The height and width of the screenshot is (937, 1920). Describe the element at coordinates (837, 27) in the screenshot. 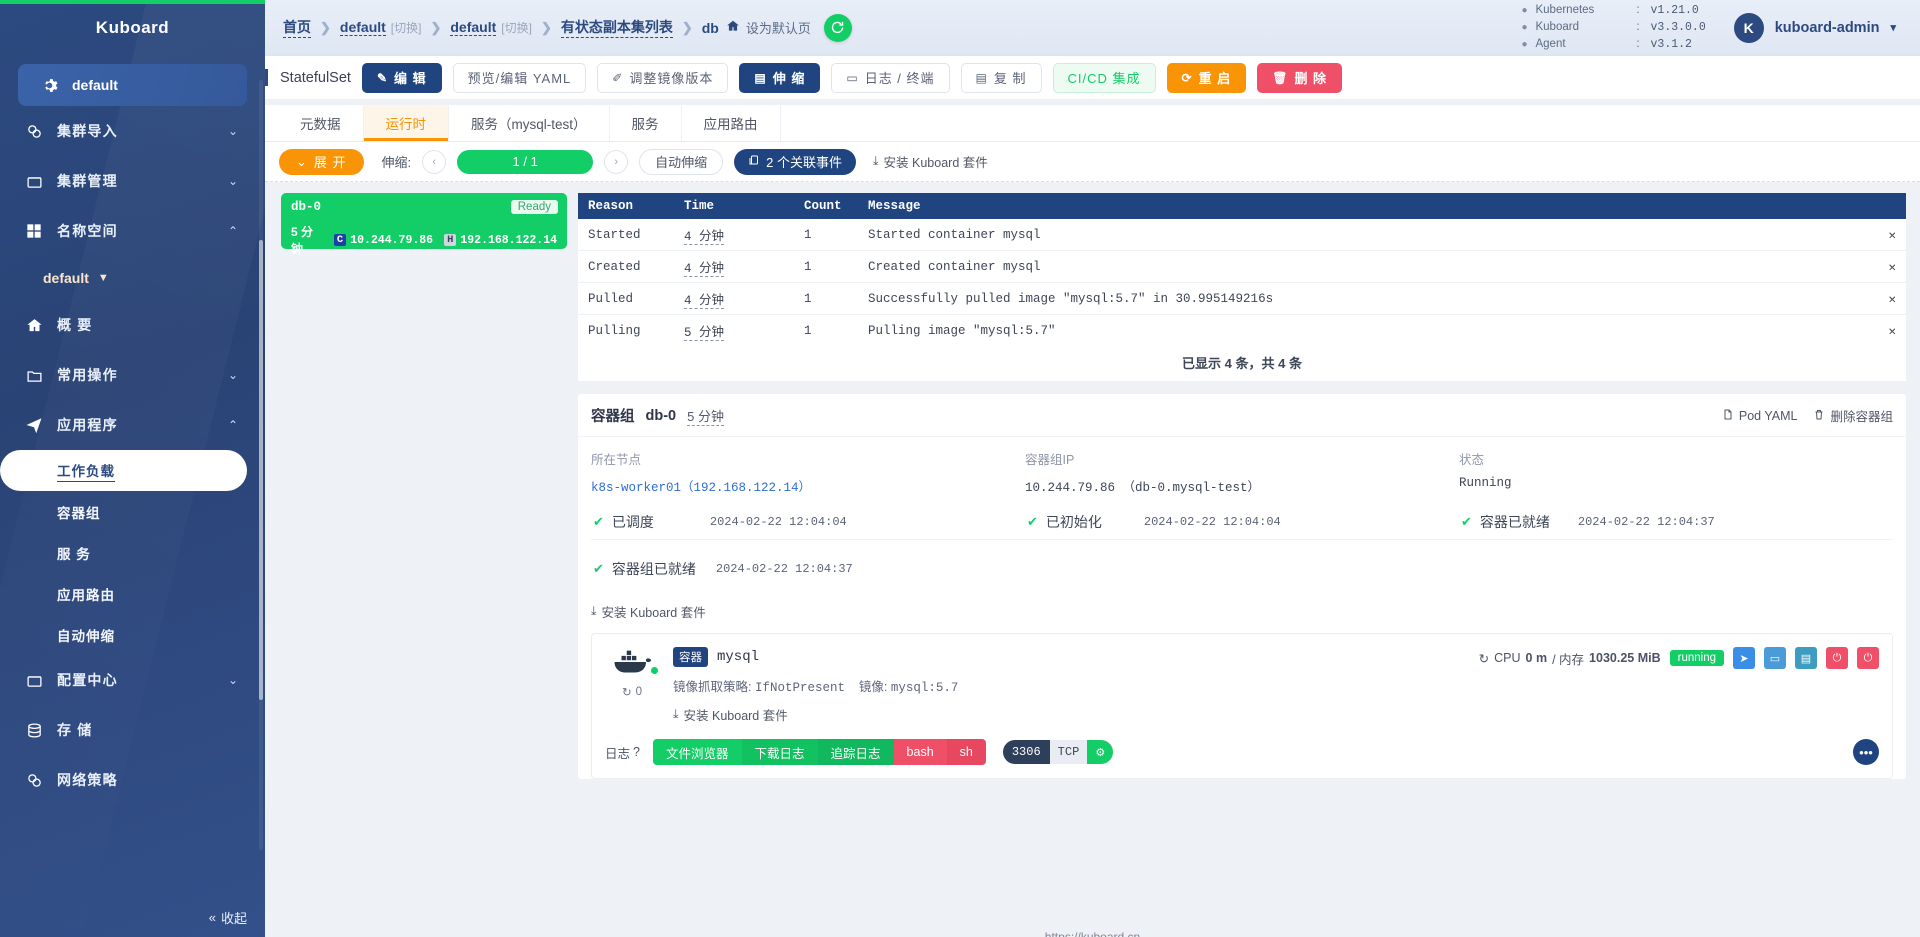

I see `refresh-icon` at that location.